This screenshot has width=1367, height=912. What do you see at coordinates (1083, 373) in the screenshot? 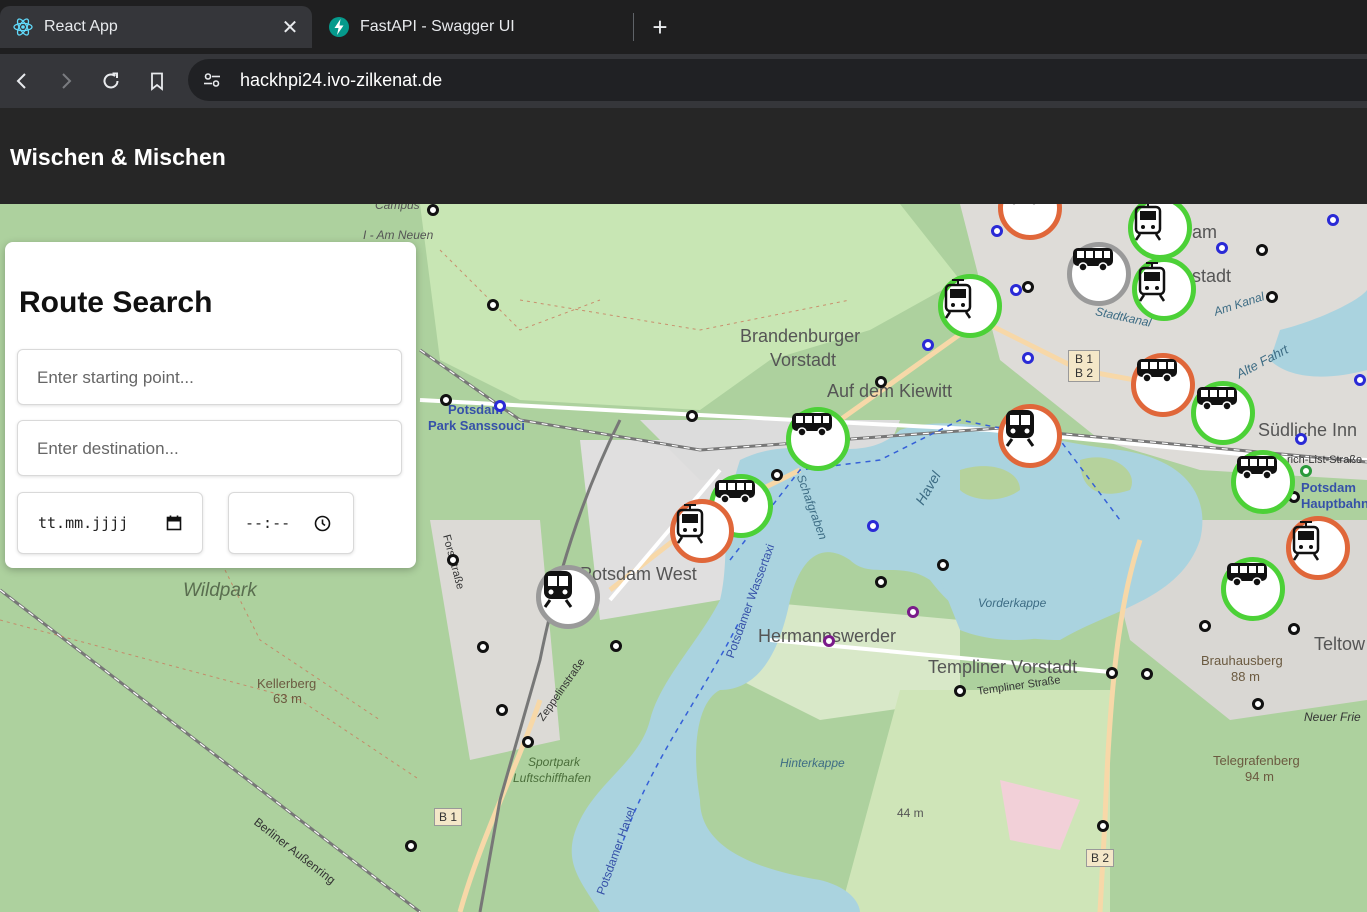
I see `road-shield-b2-label: B 2` at bounding box center [1083, 373].